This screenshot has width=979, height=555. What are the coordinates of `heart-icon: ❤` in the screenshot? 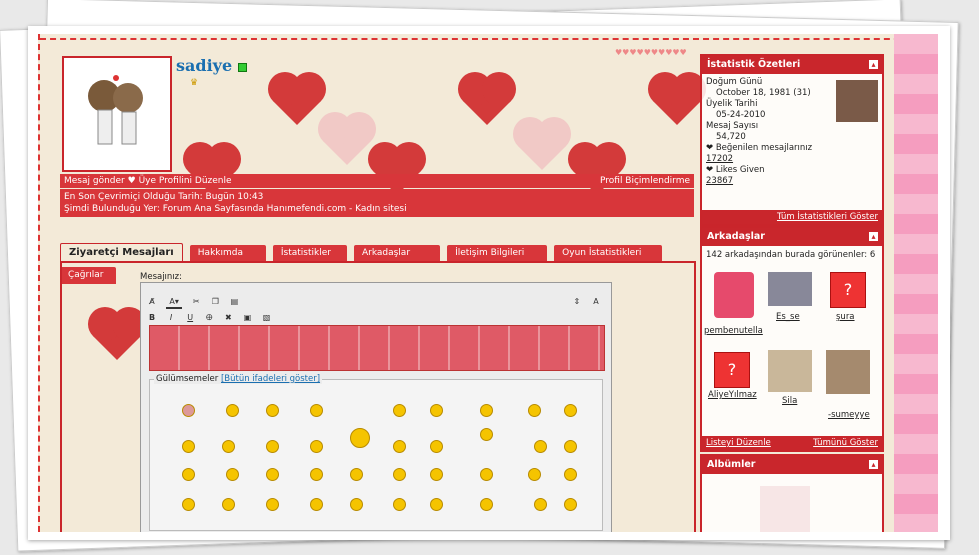 It's located at (711, 148).